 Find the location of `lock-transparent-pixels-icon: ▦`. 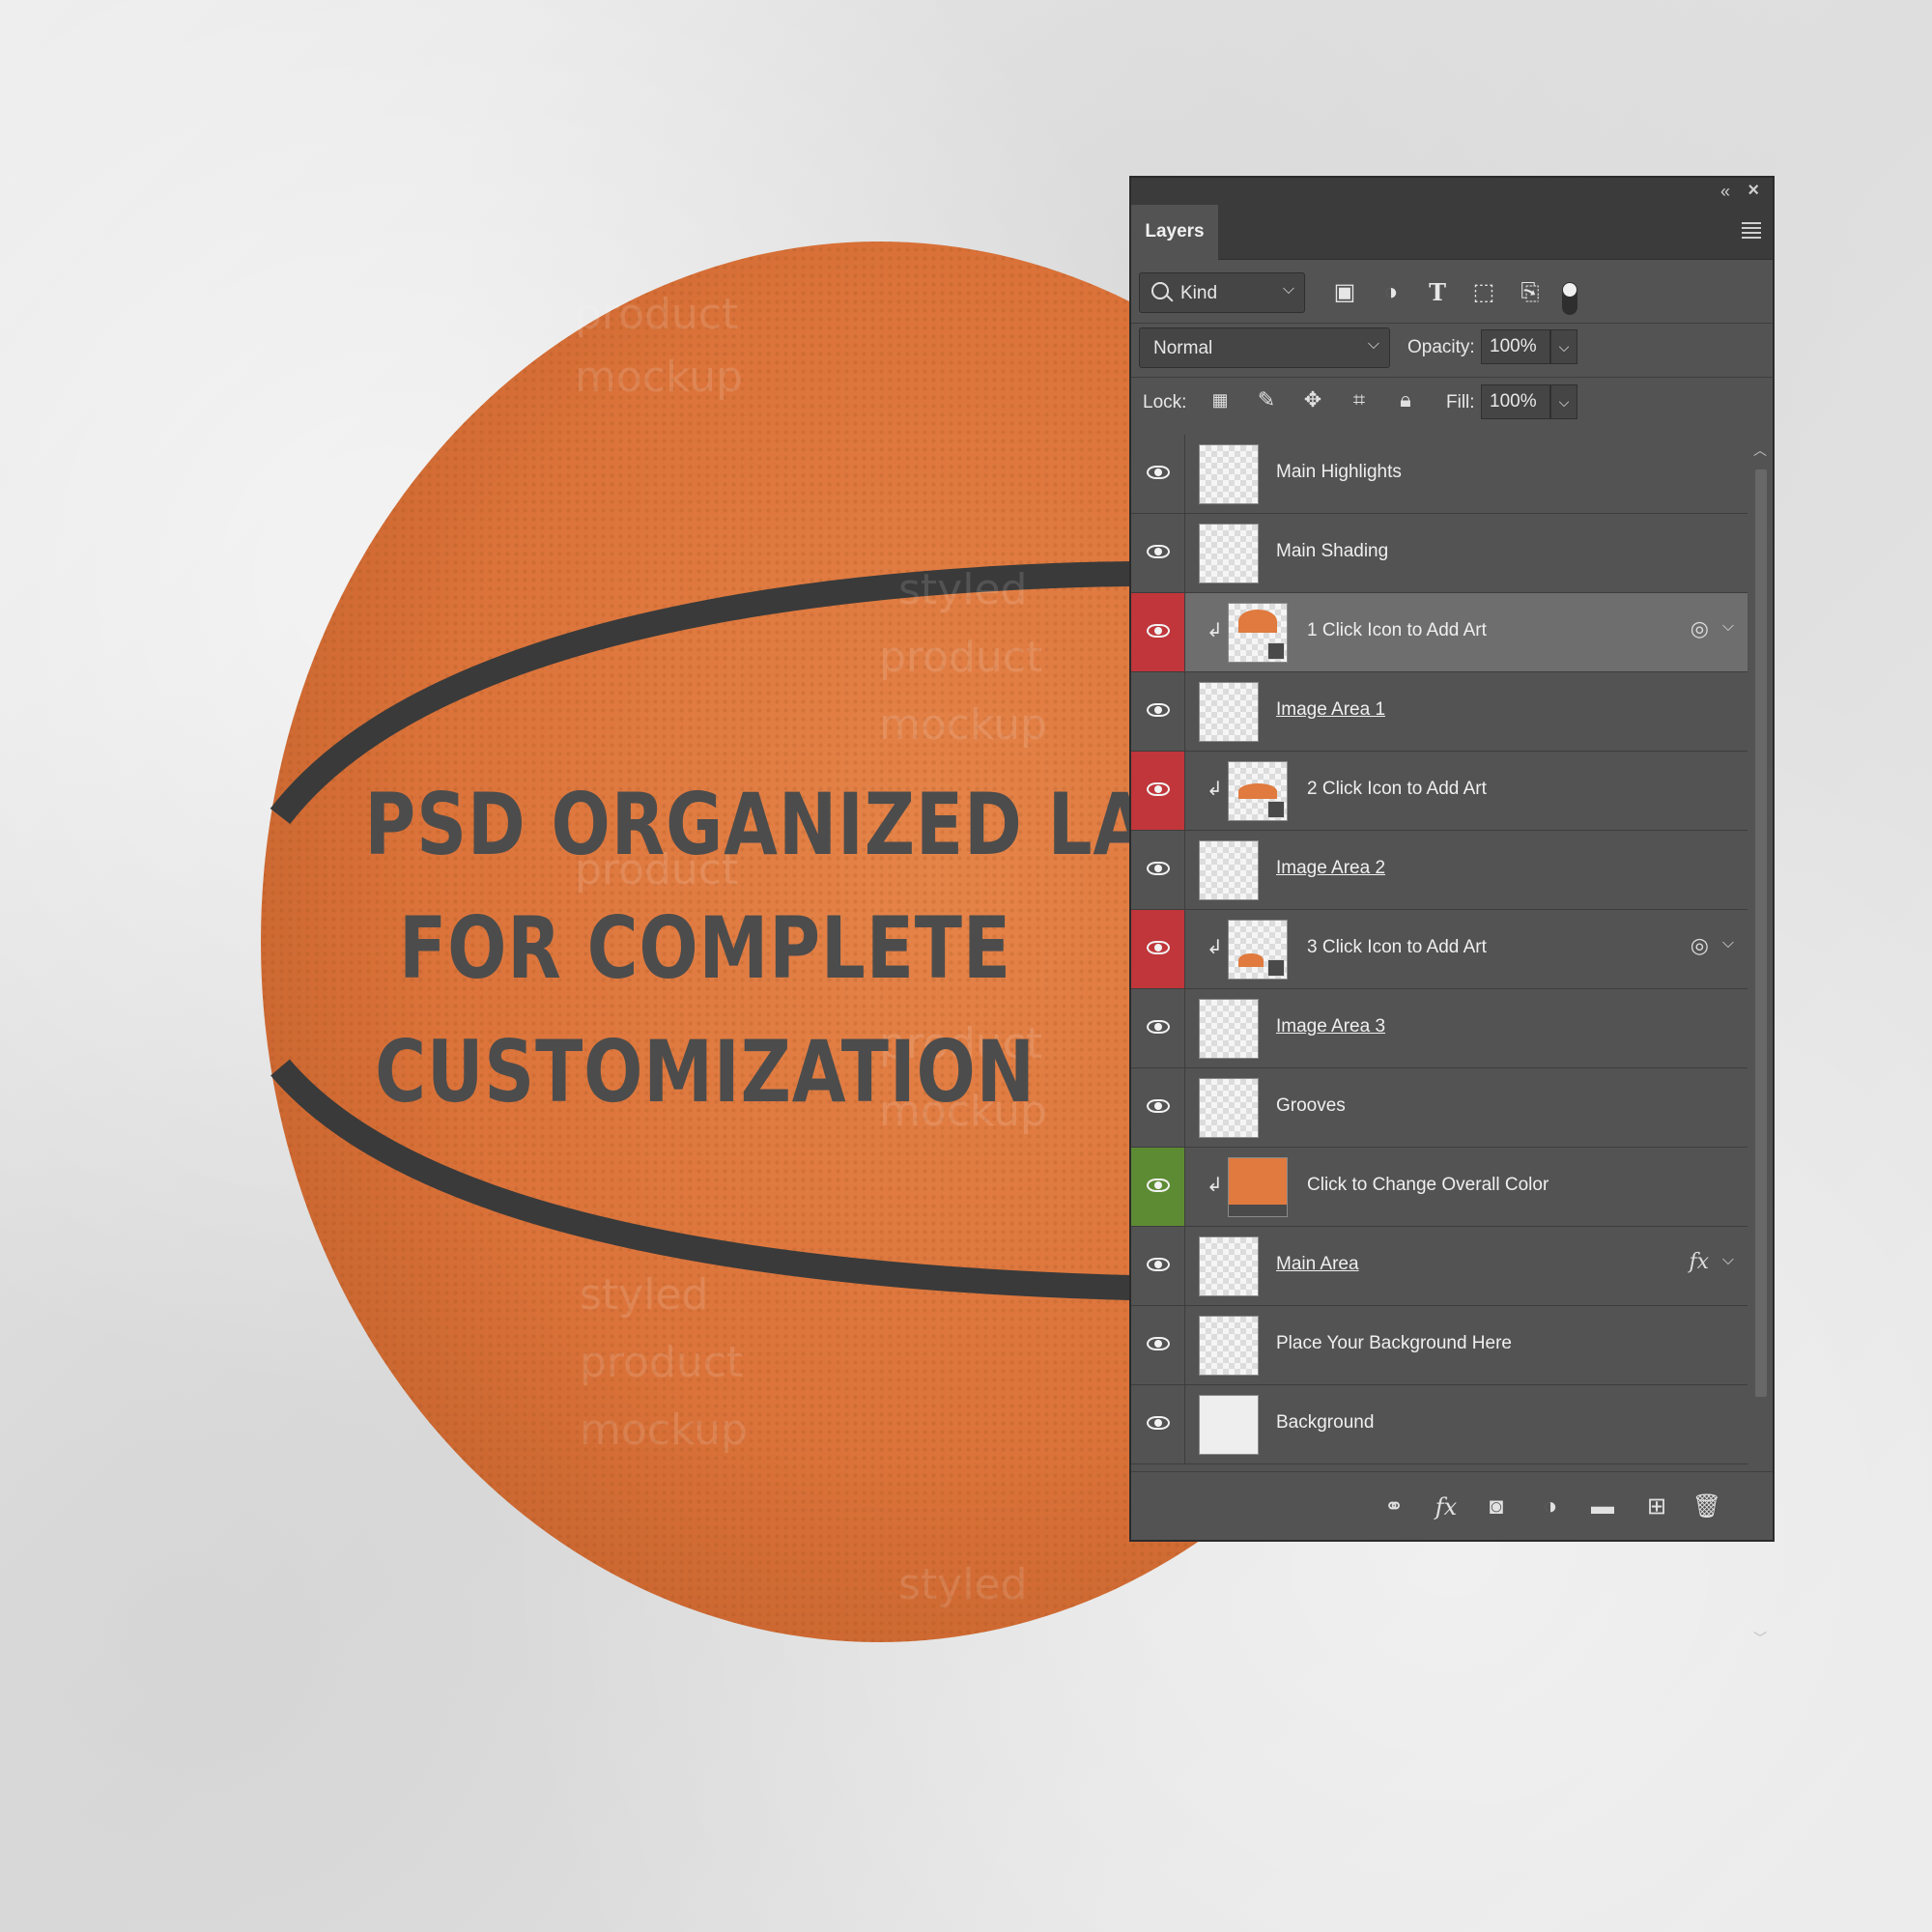

lock-transparent-pixels-icon: ▦ is located at coordinates (1220, 399).